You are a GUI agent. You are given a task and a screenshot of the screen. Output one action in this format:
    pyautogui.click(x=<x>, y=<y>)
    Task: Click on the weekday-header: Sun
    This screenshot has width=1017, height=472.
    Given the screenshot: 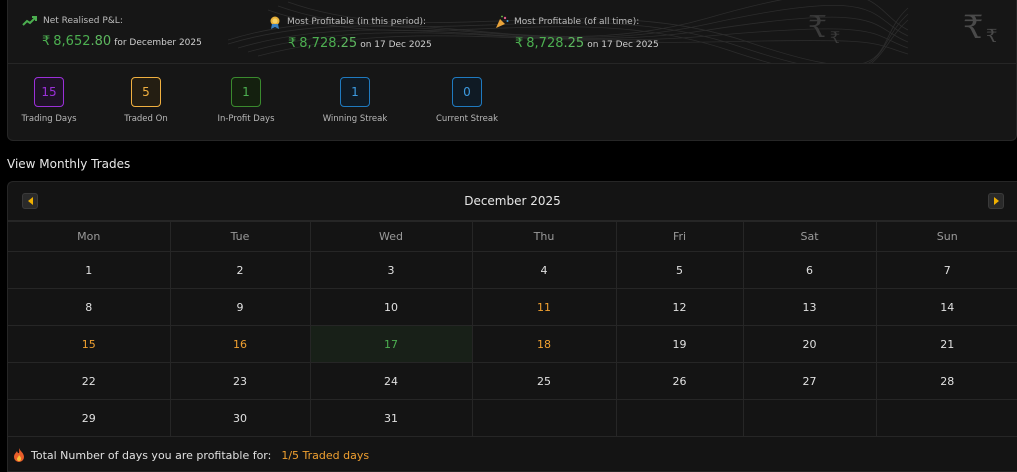 What is the action you would take?
    pyautogui.click(x=946, y=236)
    